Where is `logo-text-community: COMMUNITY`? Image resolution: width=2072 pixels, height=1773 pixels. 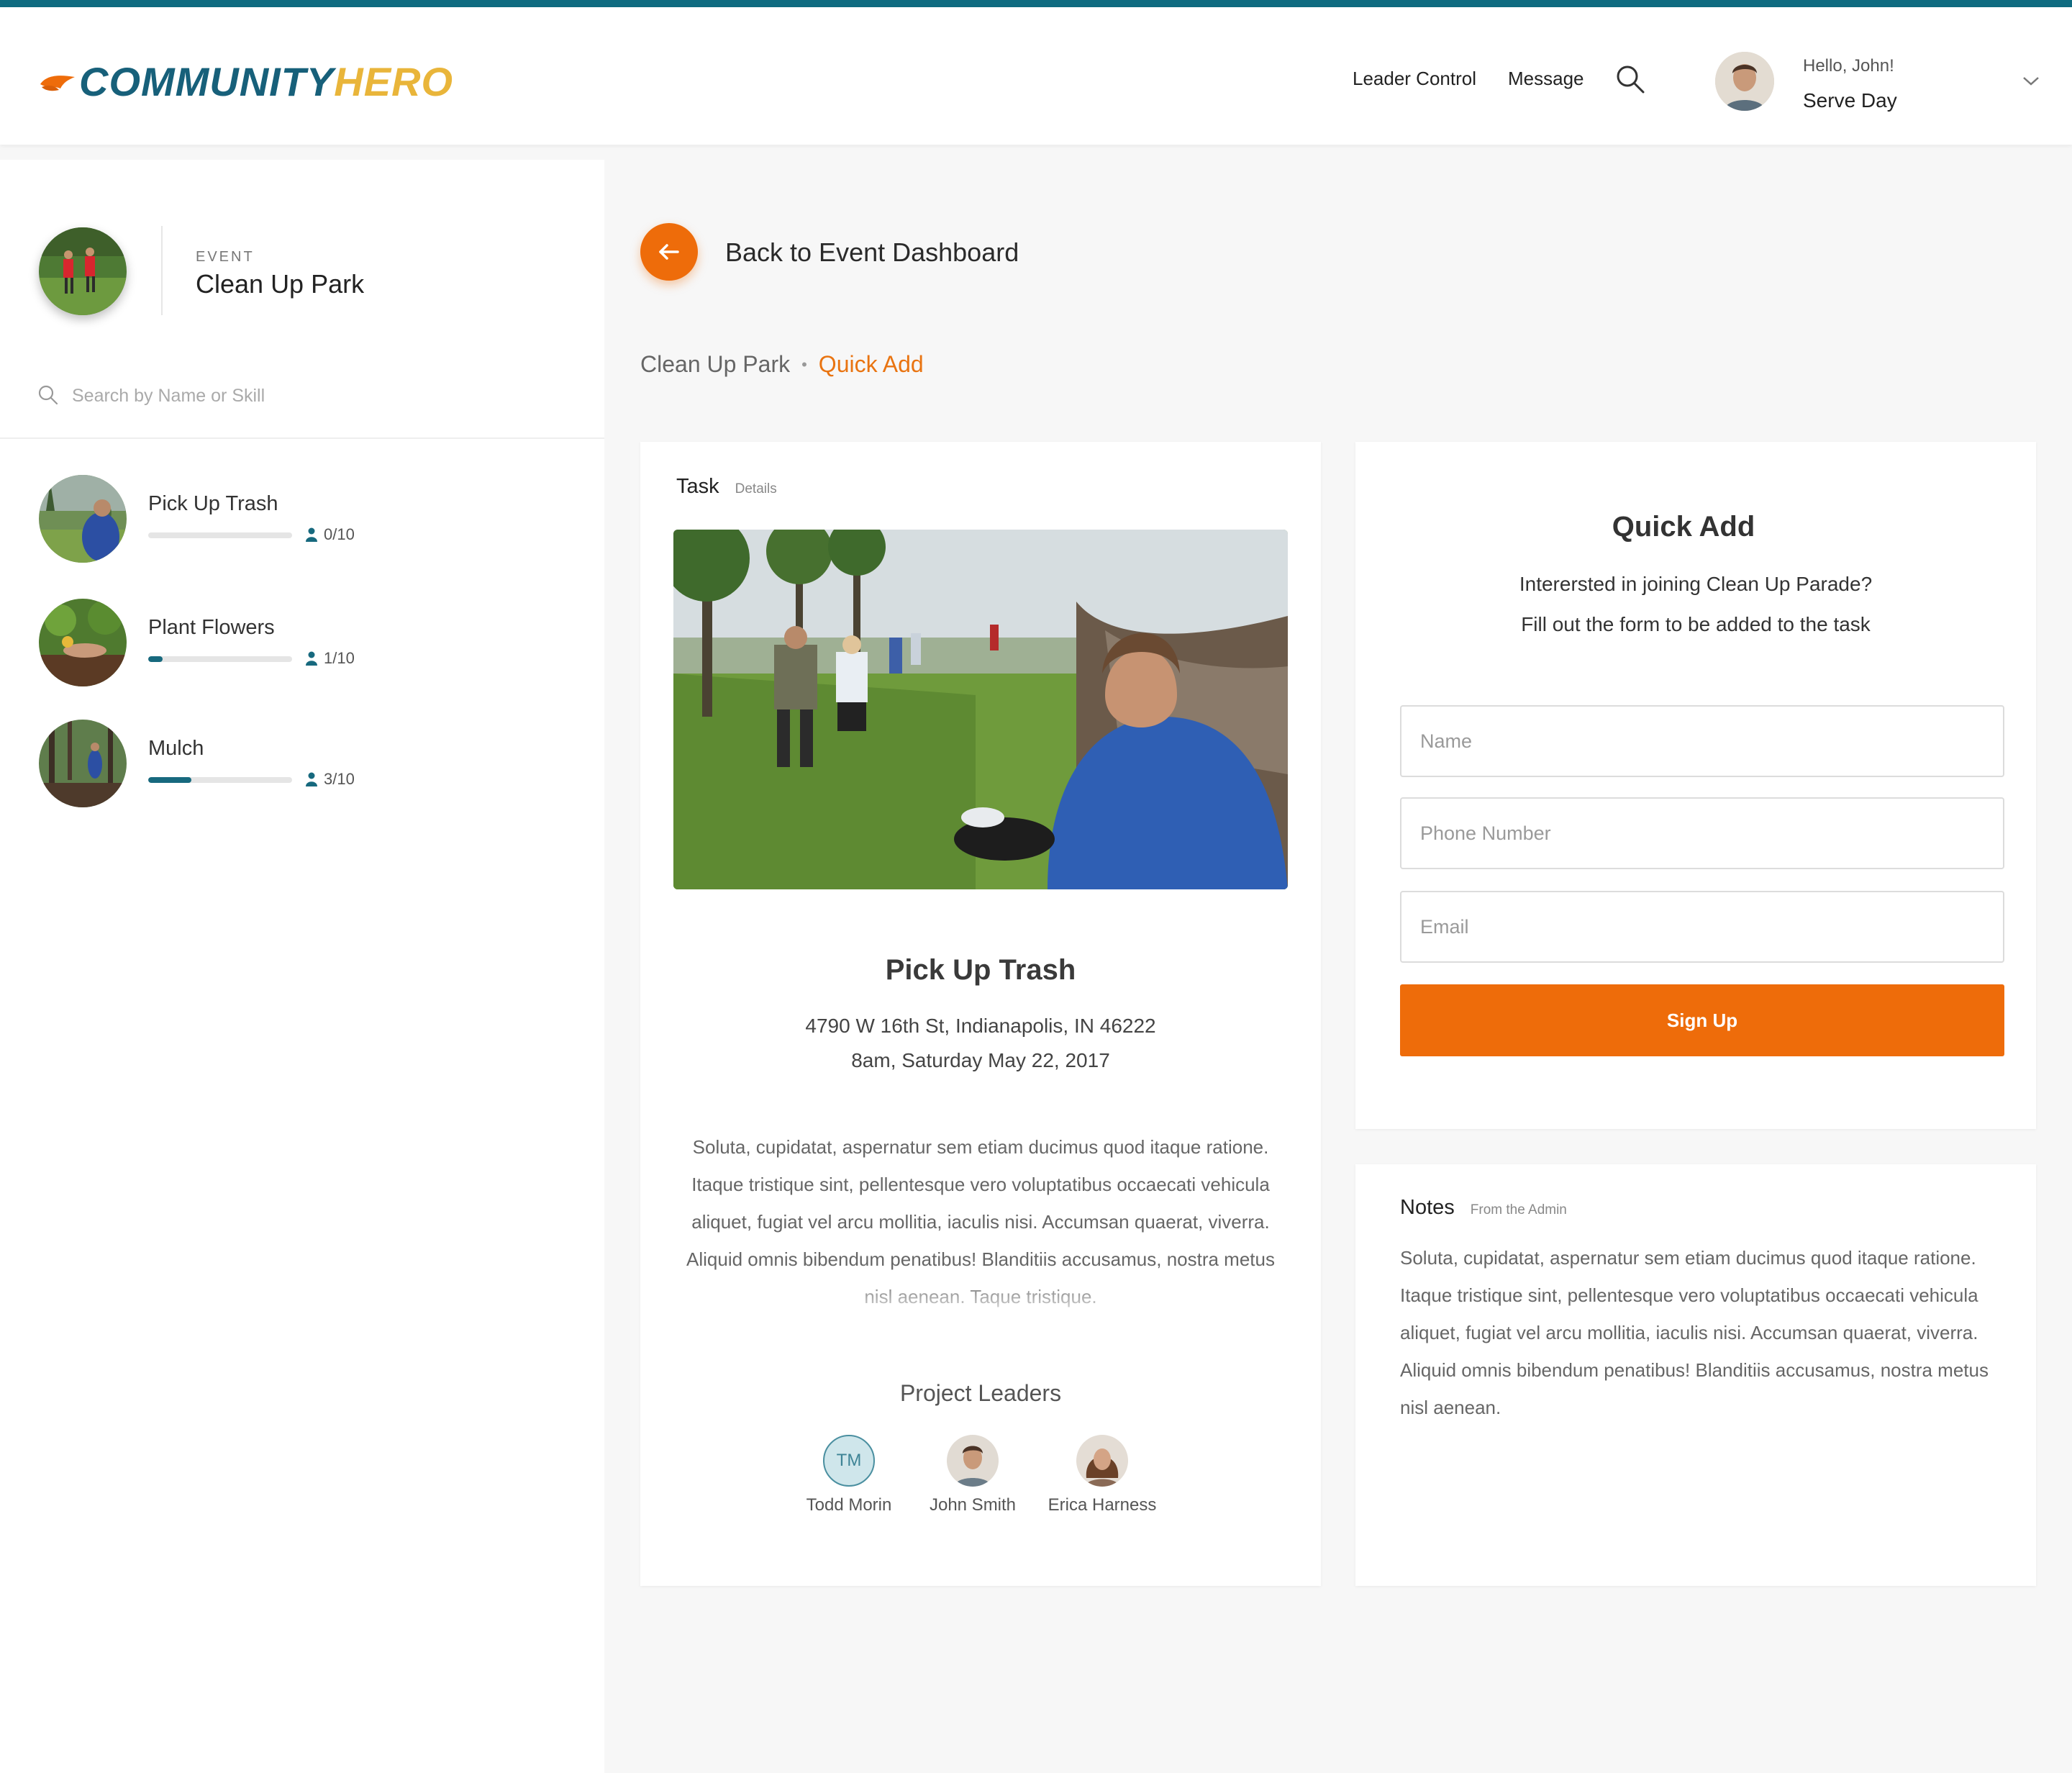 logo-text-community: COMMUNITY is located at coordinates (207, 81).